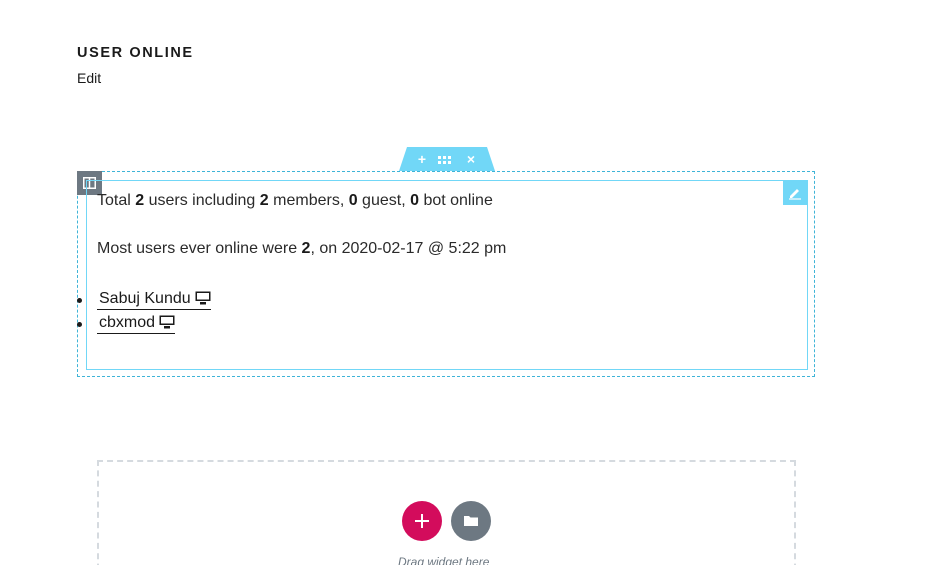 This screenshot has height=565, width=949. I want to click on drag-dots-icon, so click(444, 160).